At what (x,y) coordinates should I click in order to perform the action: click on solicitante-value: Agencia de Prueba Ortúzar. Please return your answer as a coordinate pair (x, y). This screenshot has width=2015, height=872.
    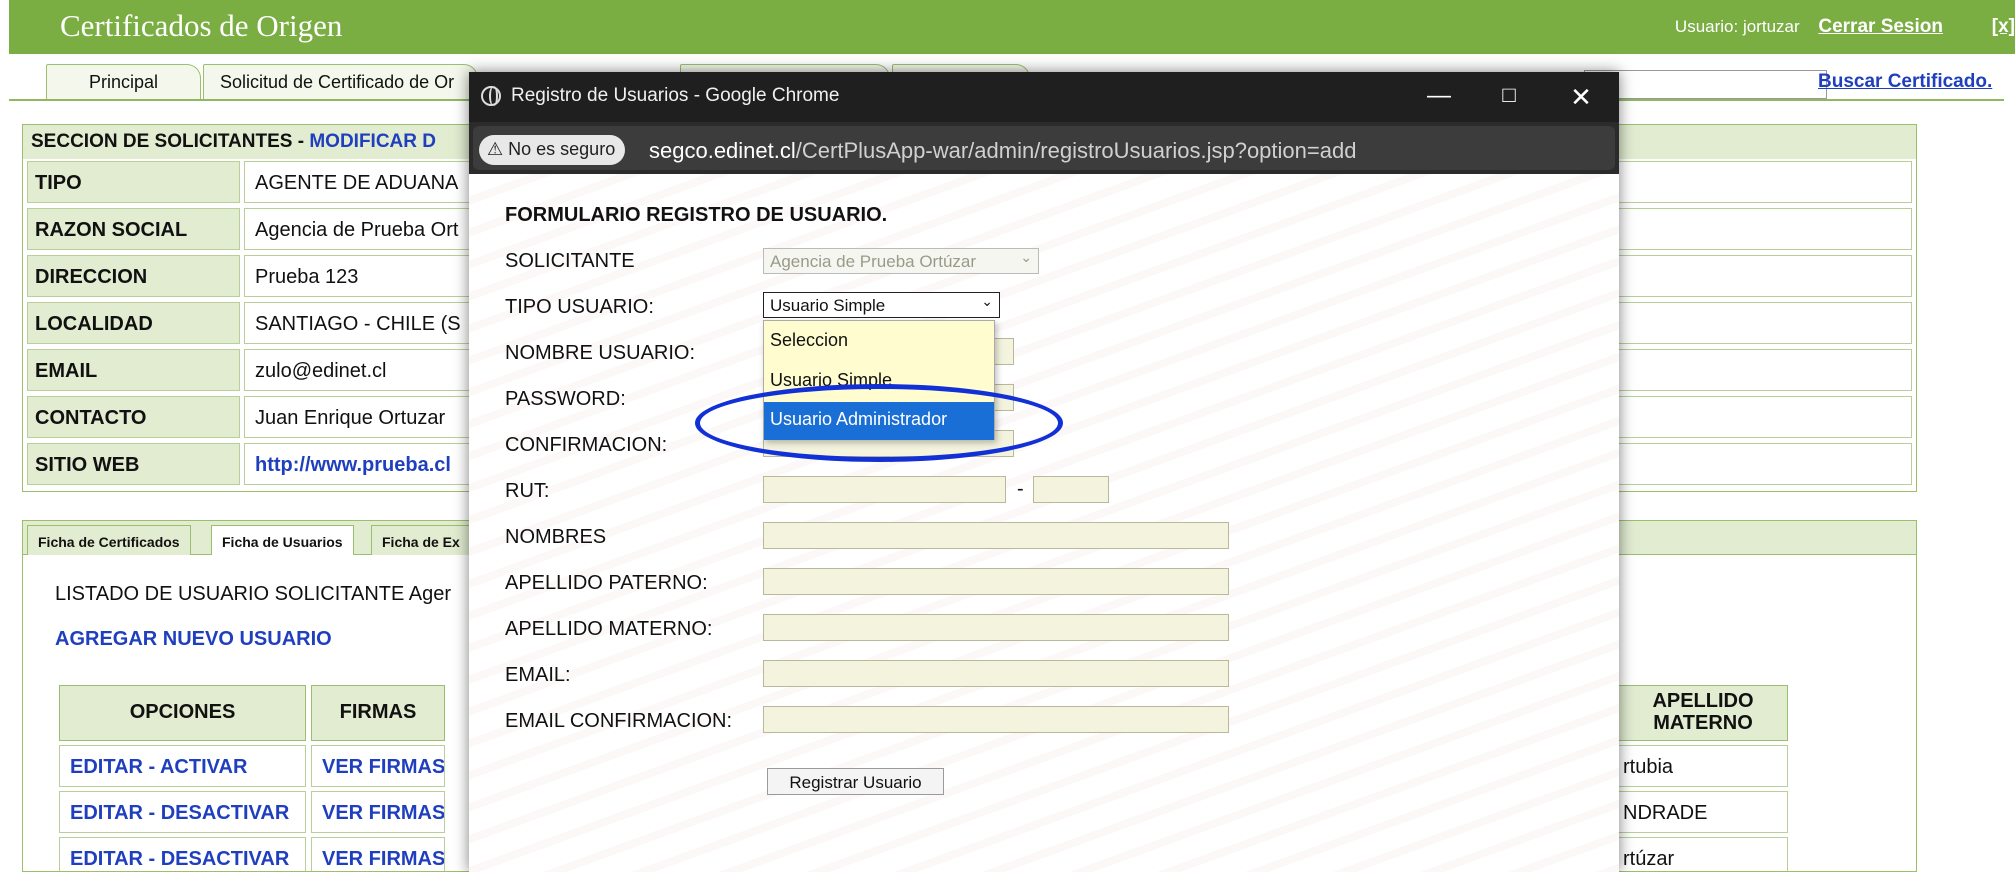
    Looking at the image, I should click on (873, 261).